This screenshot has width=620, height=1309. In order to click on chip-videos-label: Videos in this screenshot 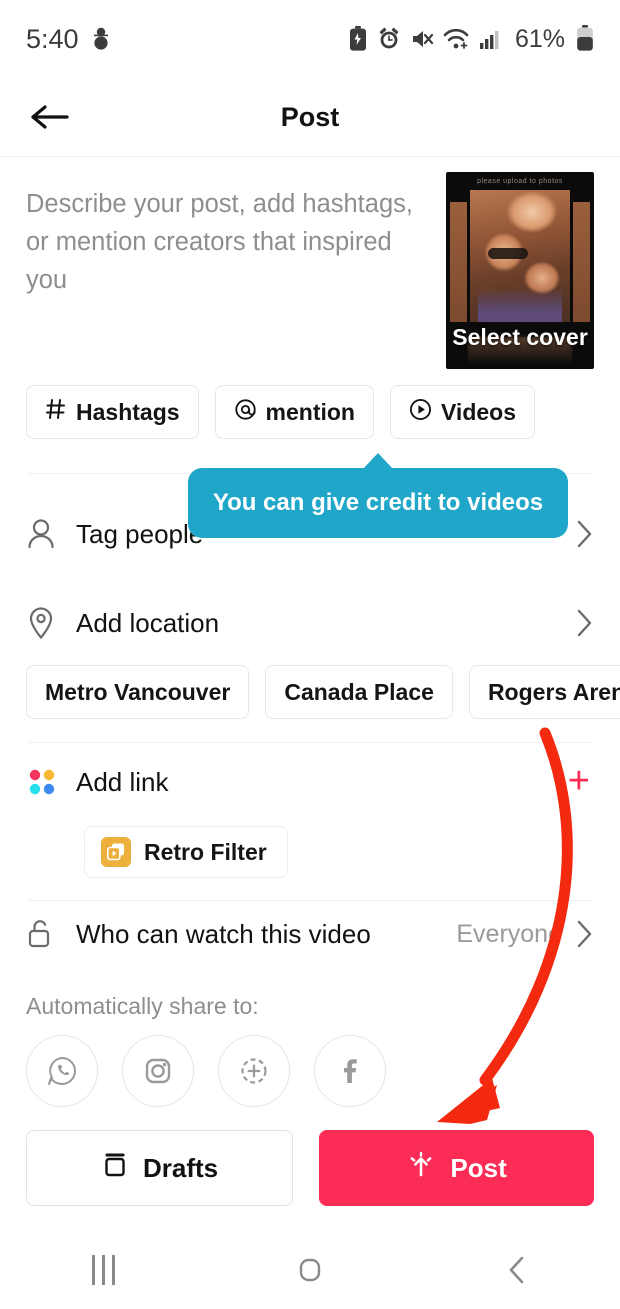, I will do `click(478, 411)`.